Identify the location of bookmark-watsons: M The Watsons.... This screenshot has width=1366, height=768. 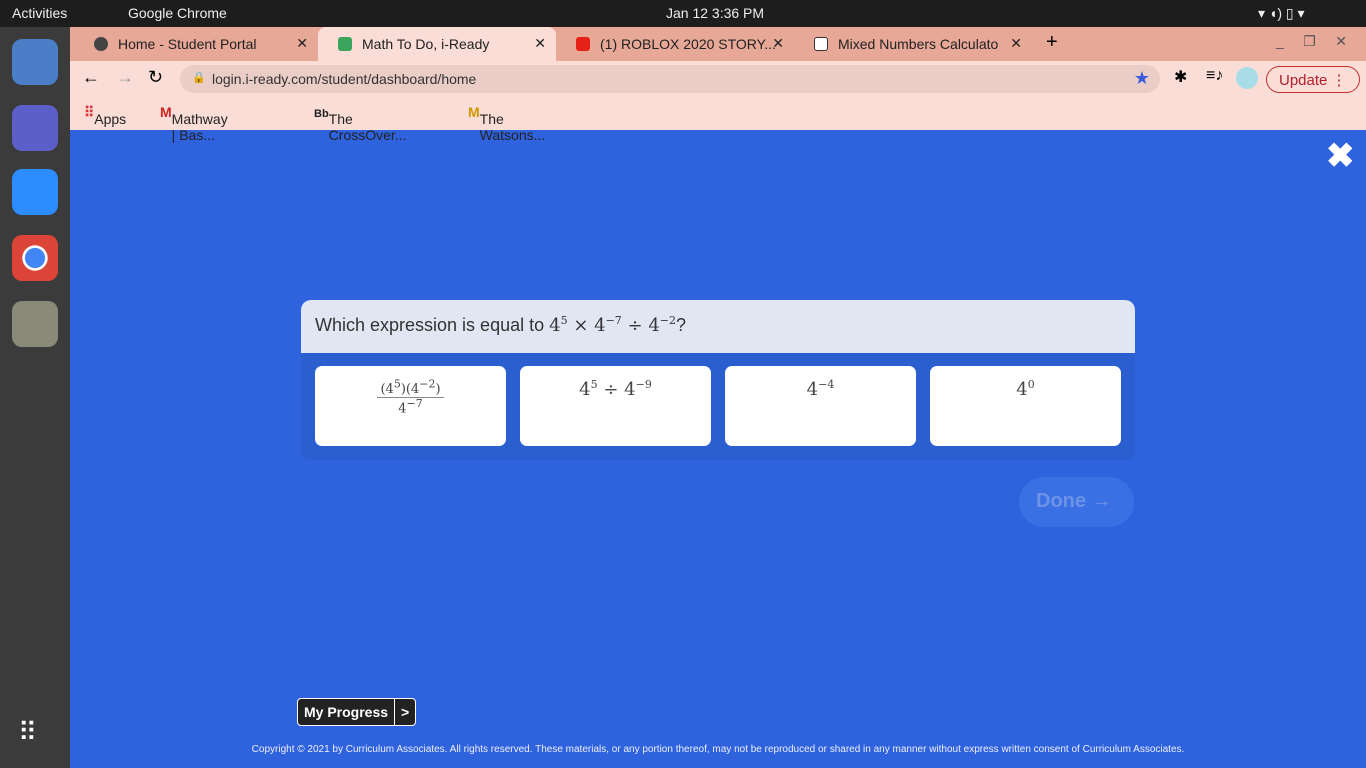
(506, 123).